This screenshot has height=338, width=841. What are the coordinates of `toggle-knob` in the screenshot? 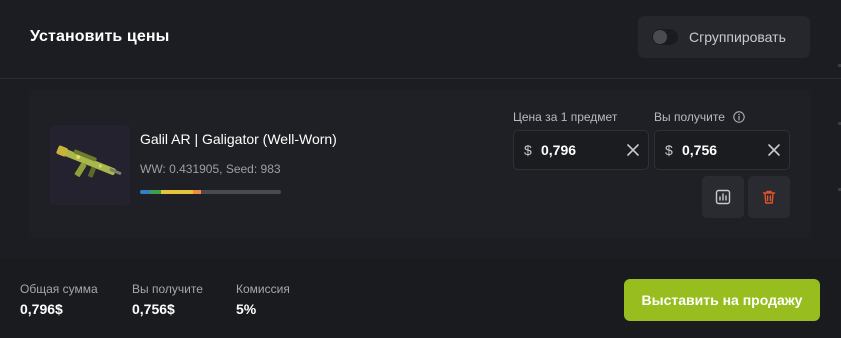 It's located at (660, 37).